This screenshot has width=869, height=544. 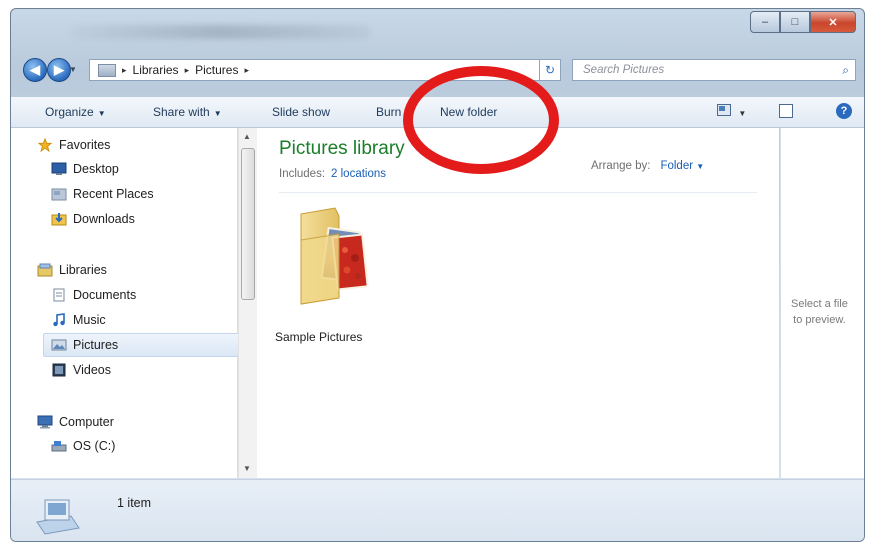 I want to click on sidebar-item-desktop: Desktop, so click(x=85, y=169).